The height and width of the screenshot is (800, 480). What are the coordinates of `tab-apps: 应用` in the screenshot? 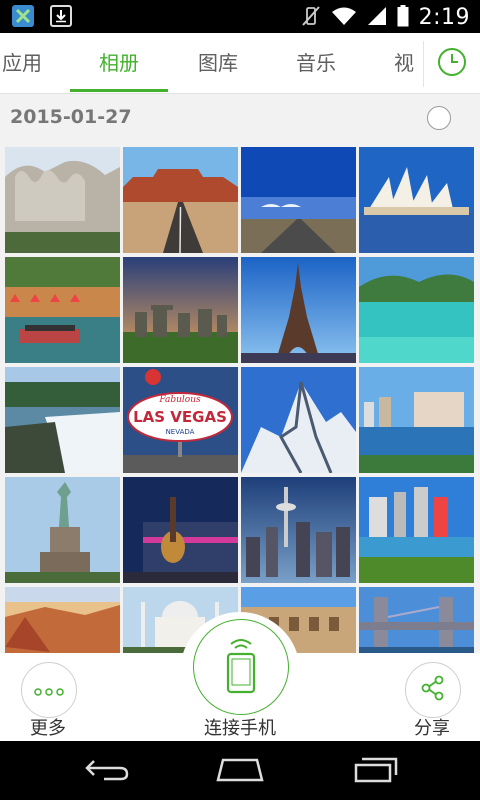 It's located at (25, 63).